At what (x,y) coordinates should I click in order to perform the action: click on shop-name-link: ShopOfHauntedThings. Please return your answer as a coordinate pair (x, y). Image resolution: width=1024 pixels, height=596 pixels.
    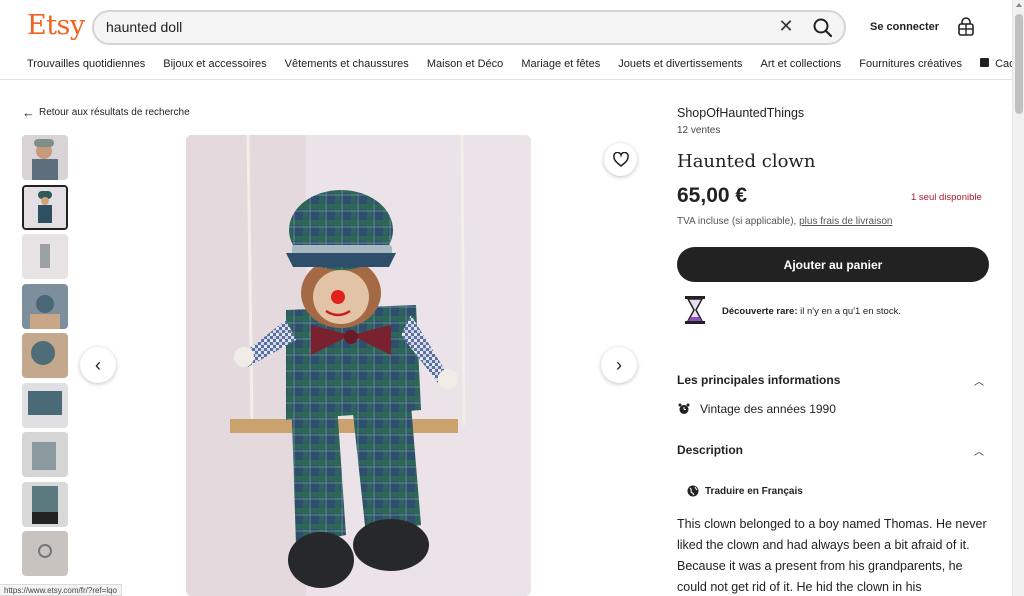
    Looking at the image, I should click on (740, 113).